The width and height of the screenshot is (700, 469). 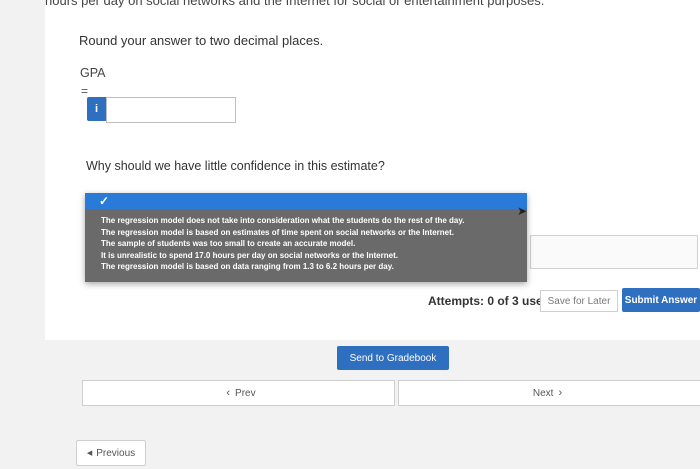 I want to click on next-button: Next ›, so click(x=549, y=393).